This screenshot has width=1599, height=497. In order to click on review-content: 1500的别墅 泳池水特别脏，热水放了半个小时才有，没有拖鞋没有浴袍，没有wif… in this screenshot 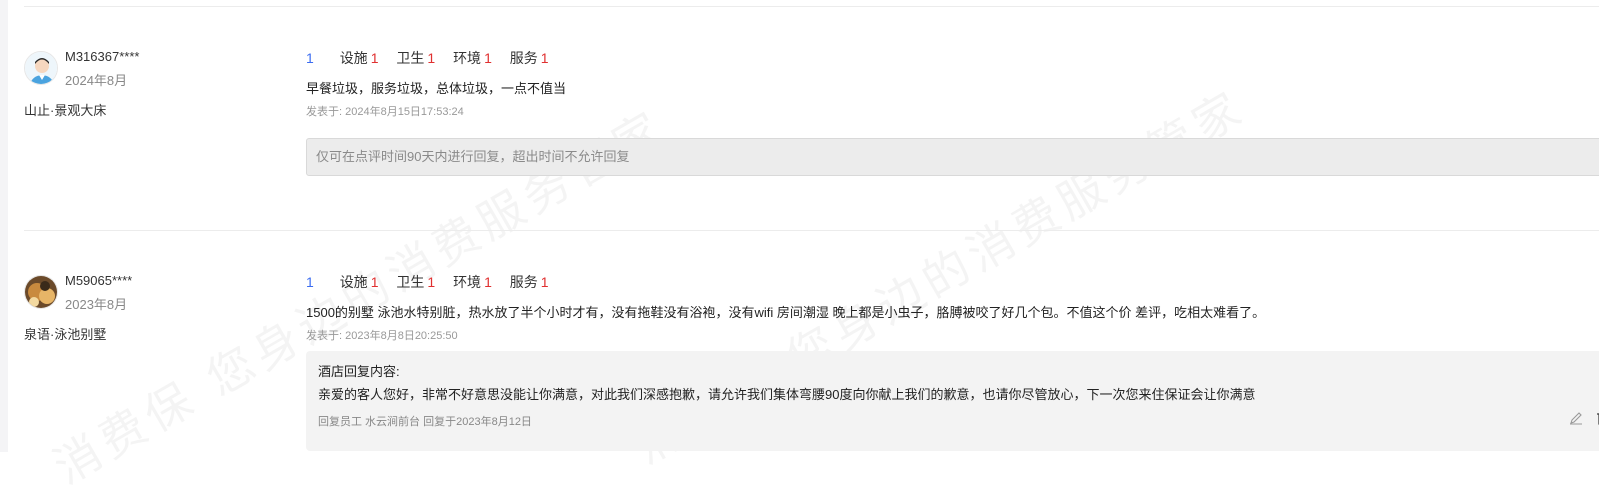, I will do `click(786, 312)`.